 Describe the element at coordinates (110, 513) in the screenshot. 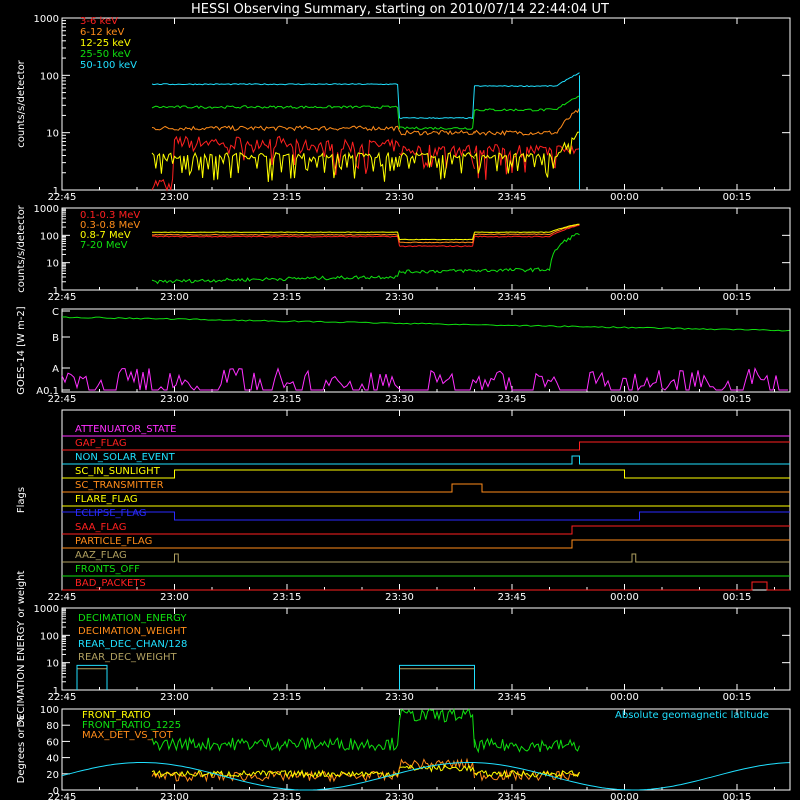

I see `flag-label: ECLIPSE_FLAG` at that location.